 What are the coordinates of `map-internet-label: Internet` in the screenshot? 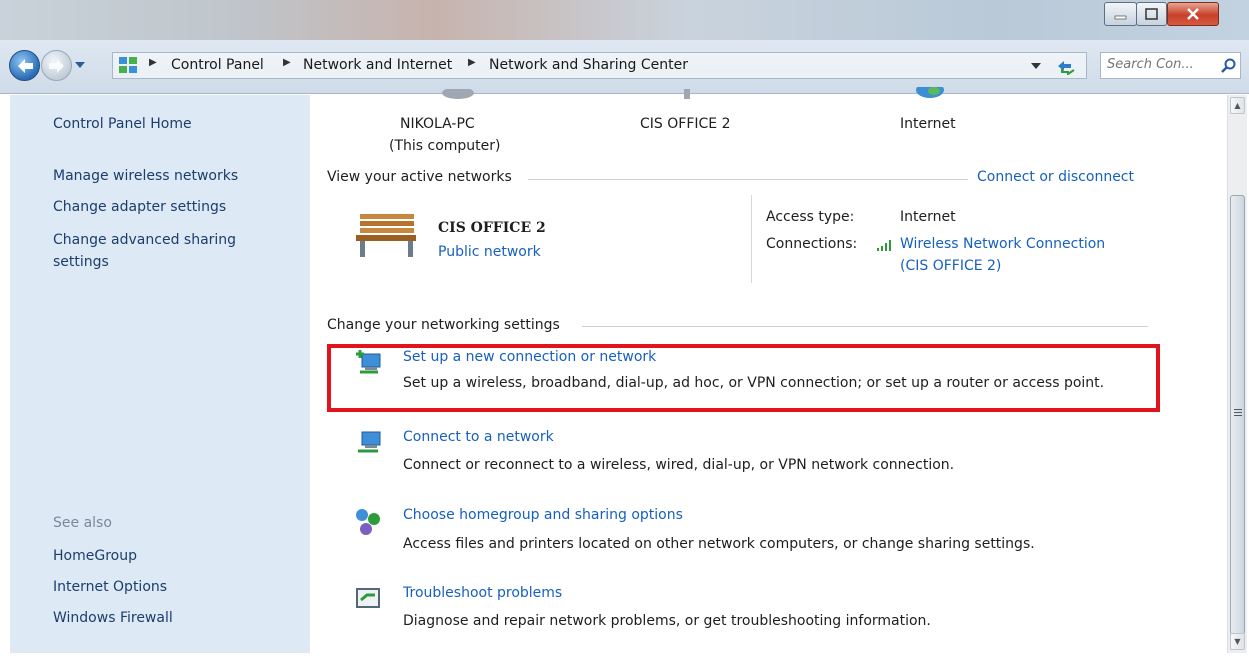 It's located at (928, 124).